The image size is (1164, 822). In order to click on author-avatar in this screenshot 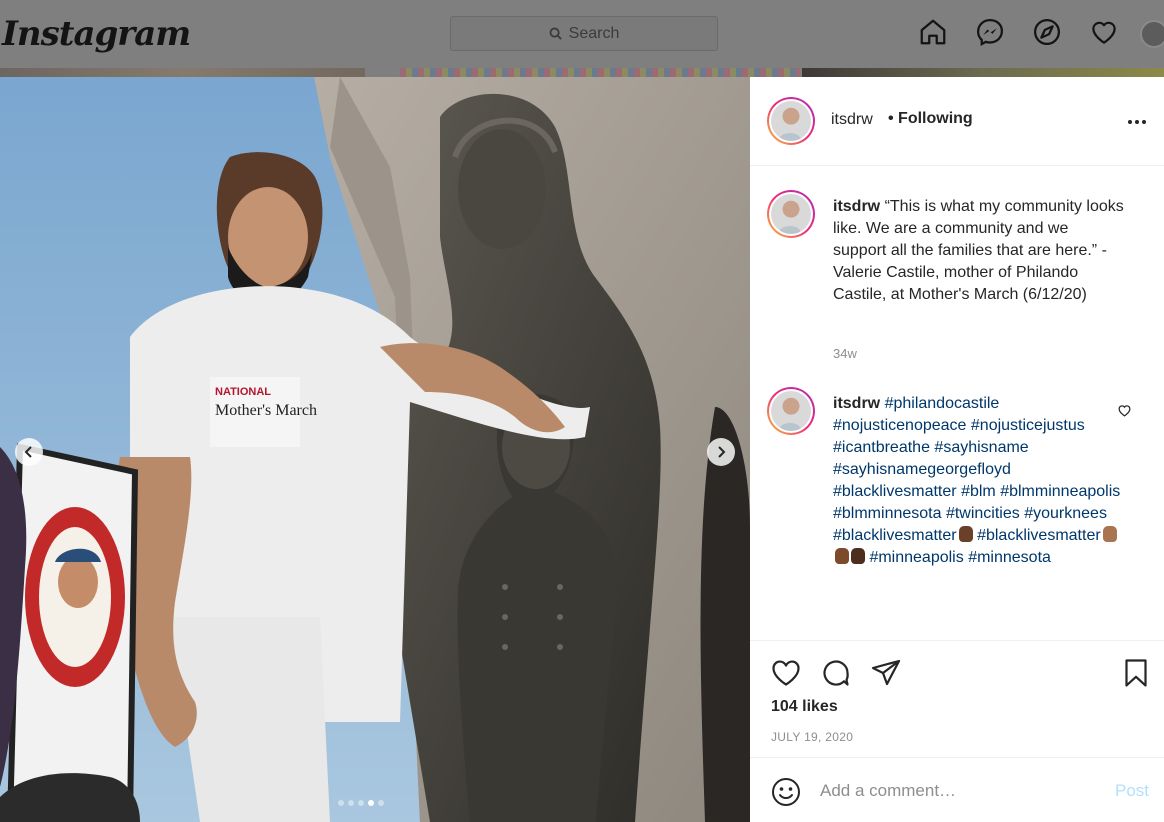, I will do `click(791, 121)`.